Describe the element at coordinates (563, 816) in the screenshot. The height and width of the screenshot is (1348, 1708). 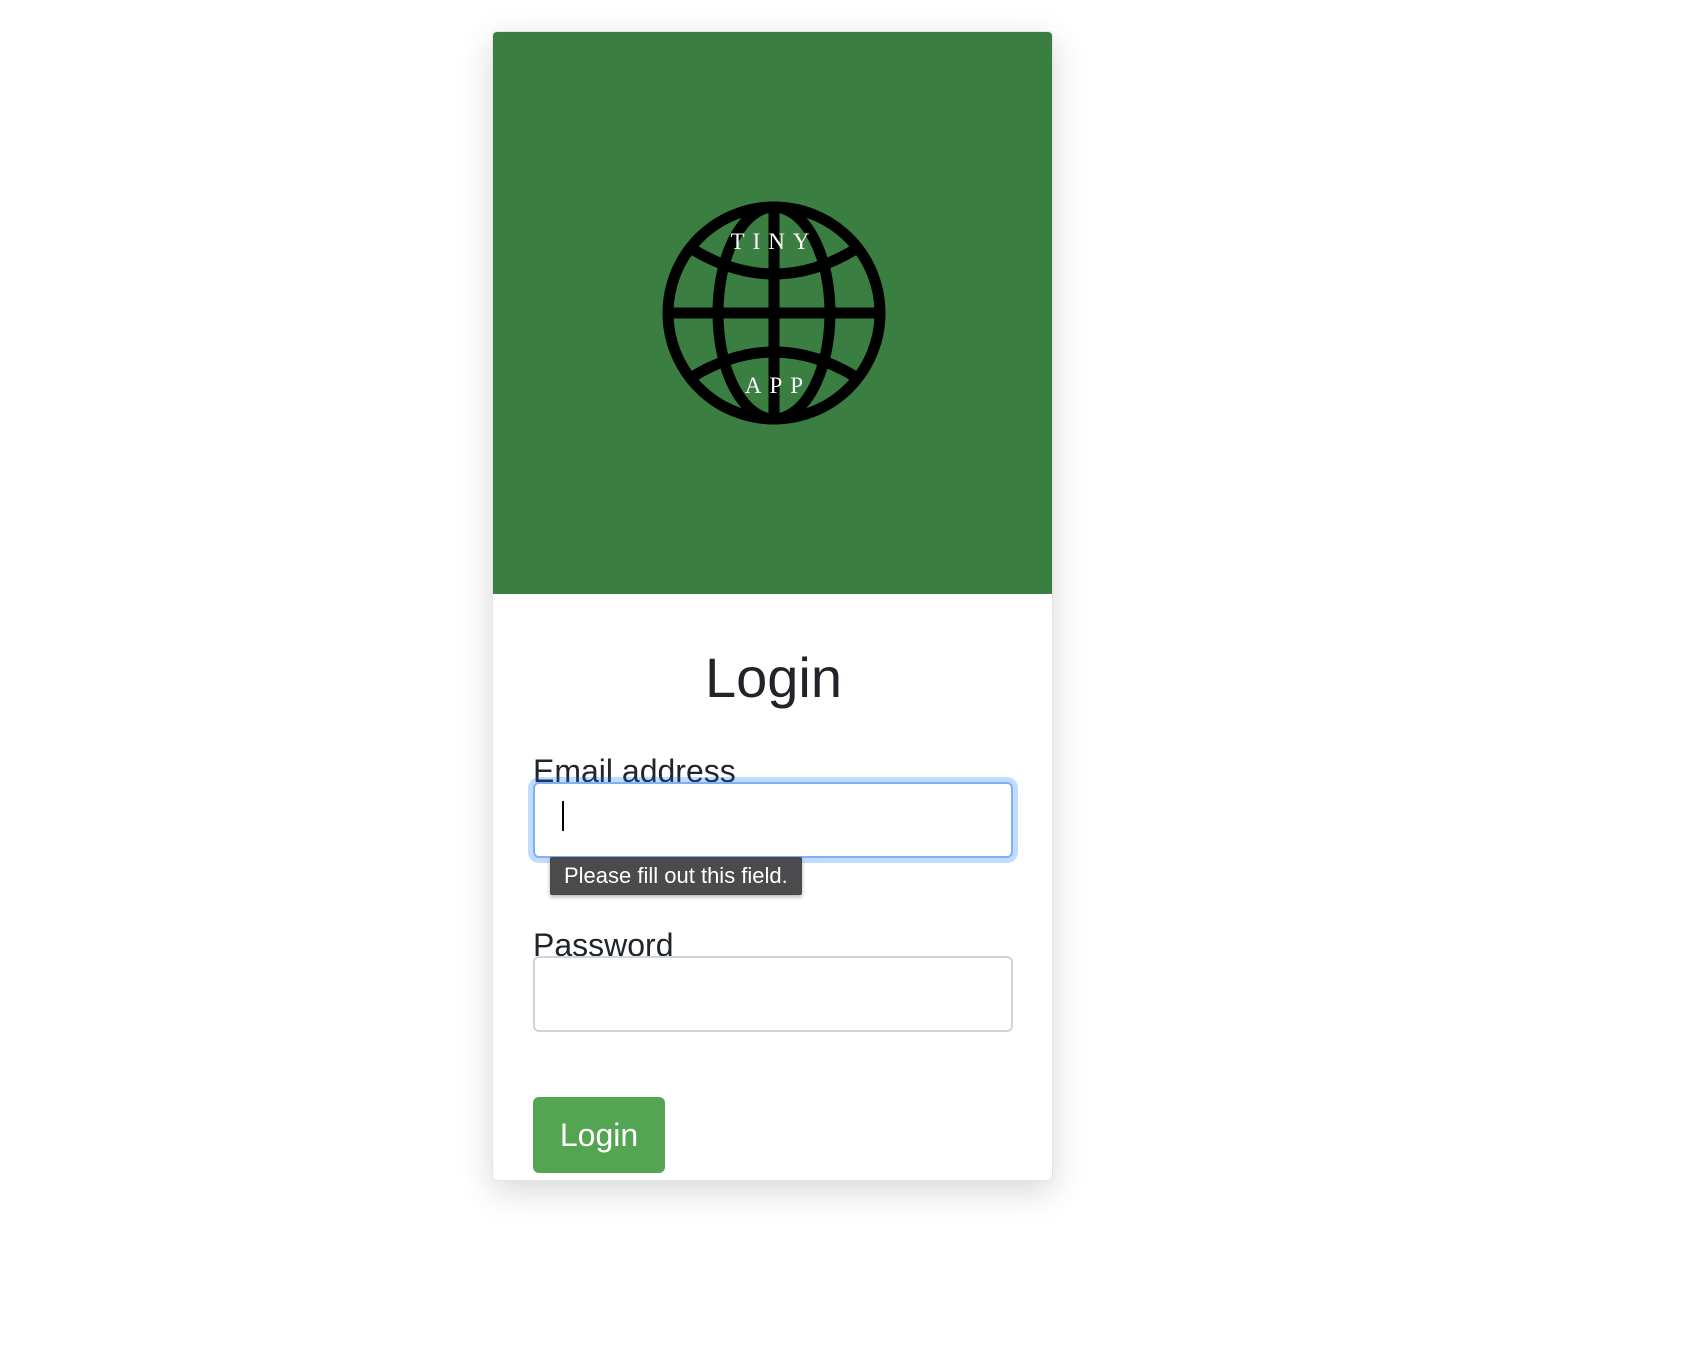
I see `text-cursor` at that location.